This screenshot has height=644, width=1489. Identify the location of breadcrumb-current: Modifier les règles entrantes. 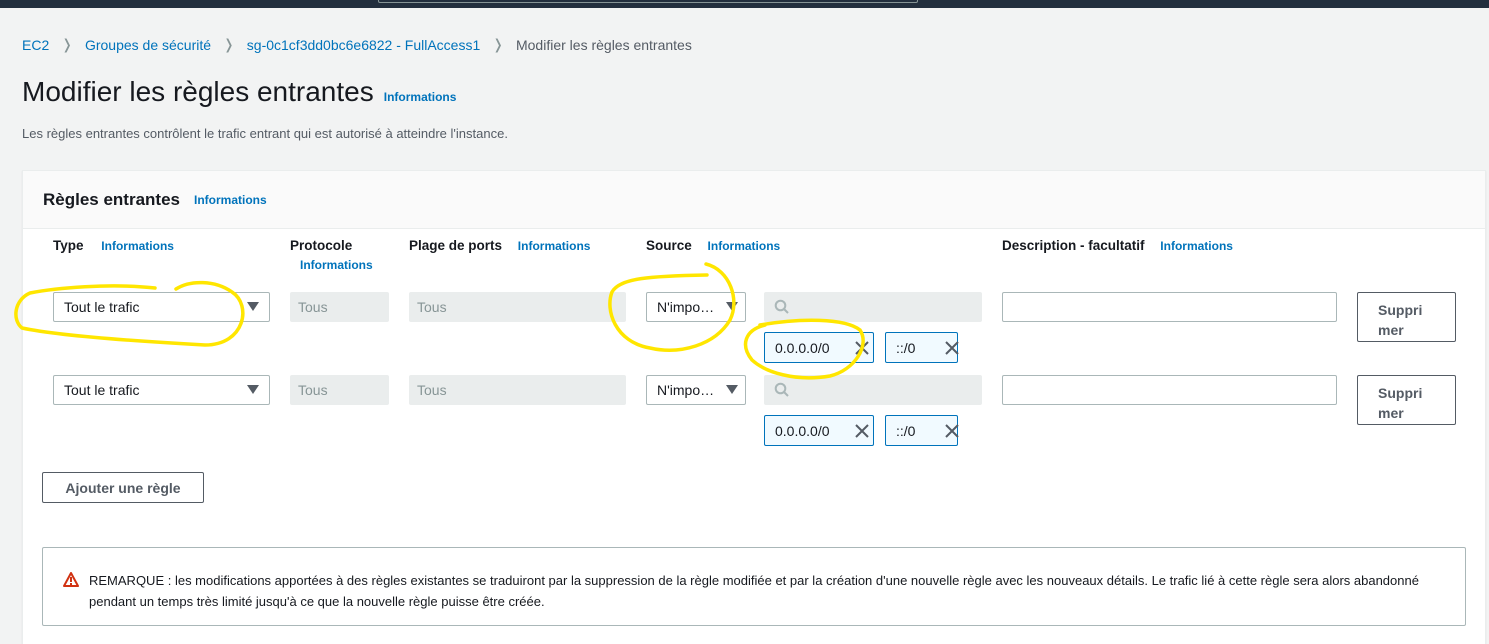
(603, 44).